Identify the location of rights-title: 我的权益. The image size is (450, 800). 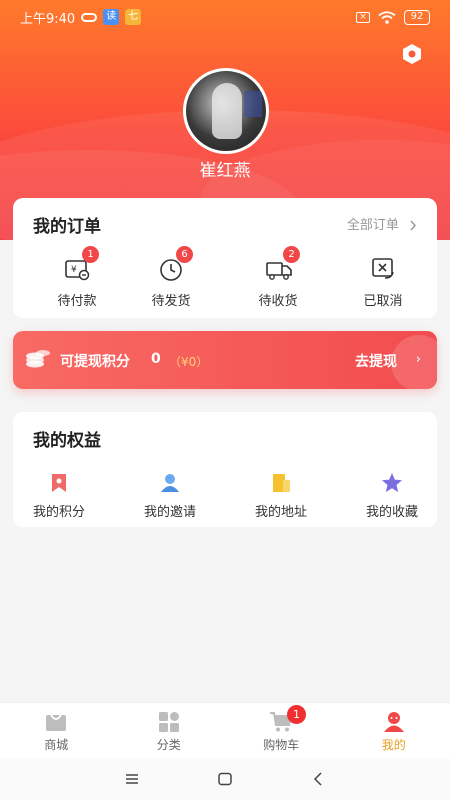
(67, 441).